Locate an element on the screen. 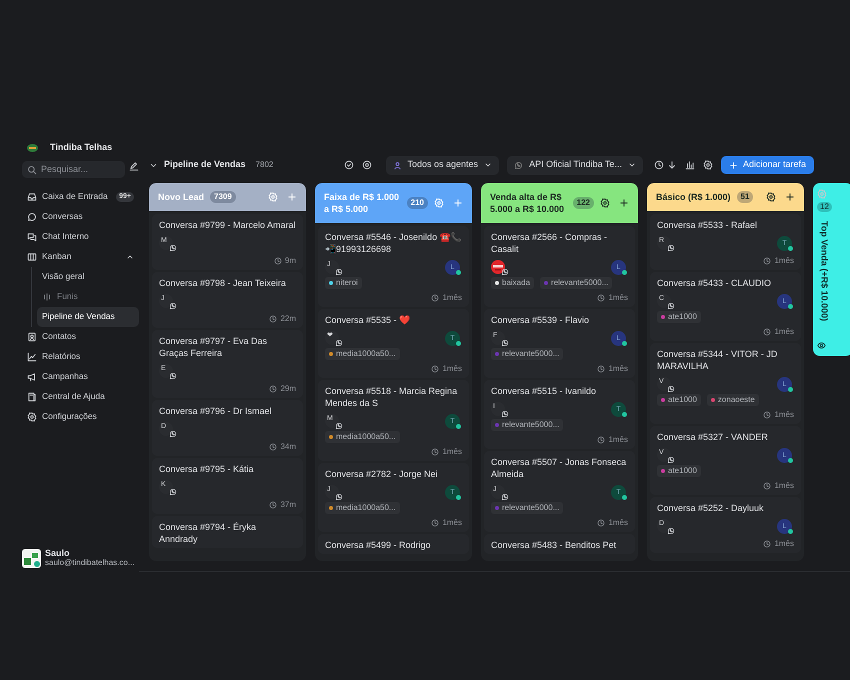  conversation-card: Conversa #5499 - Rodrigo is located at coordinates (393, 544).